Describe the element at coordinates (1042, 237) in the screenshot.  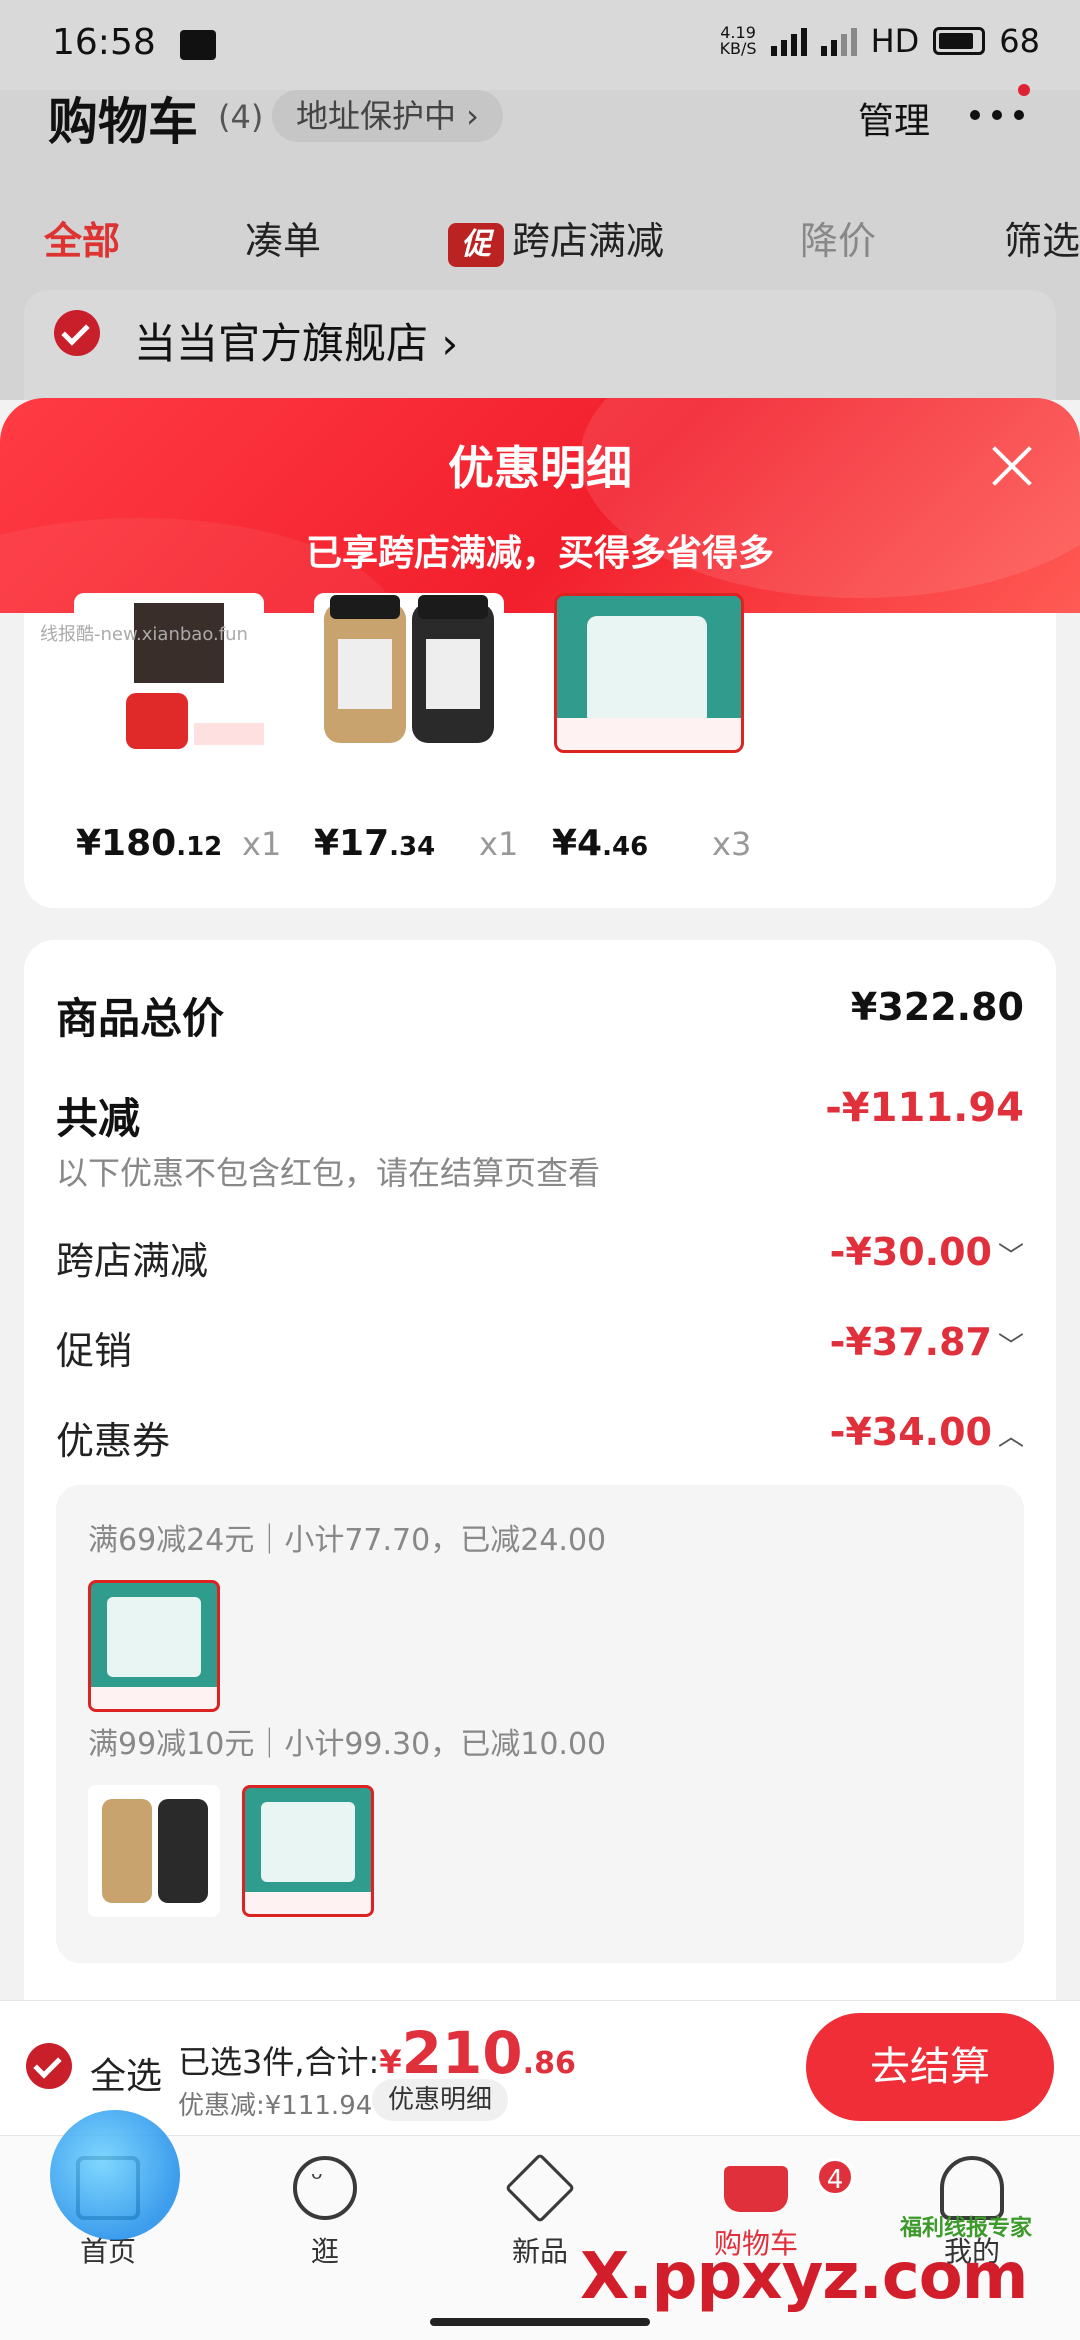
I see `tab-filter: 筛选` at that location.